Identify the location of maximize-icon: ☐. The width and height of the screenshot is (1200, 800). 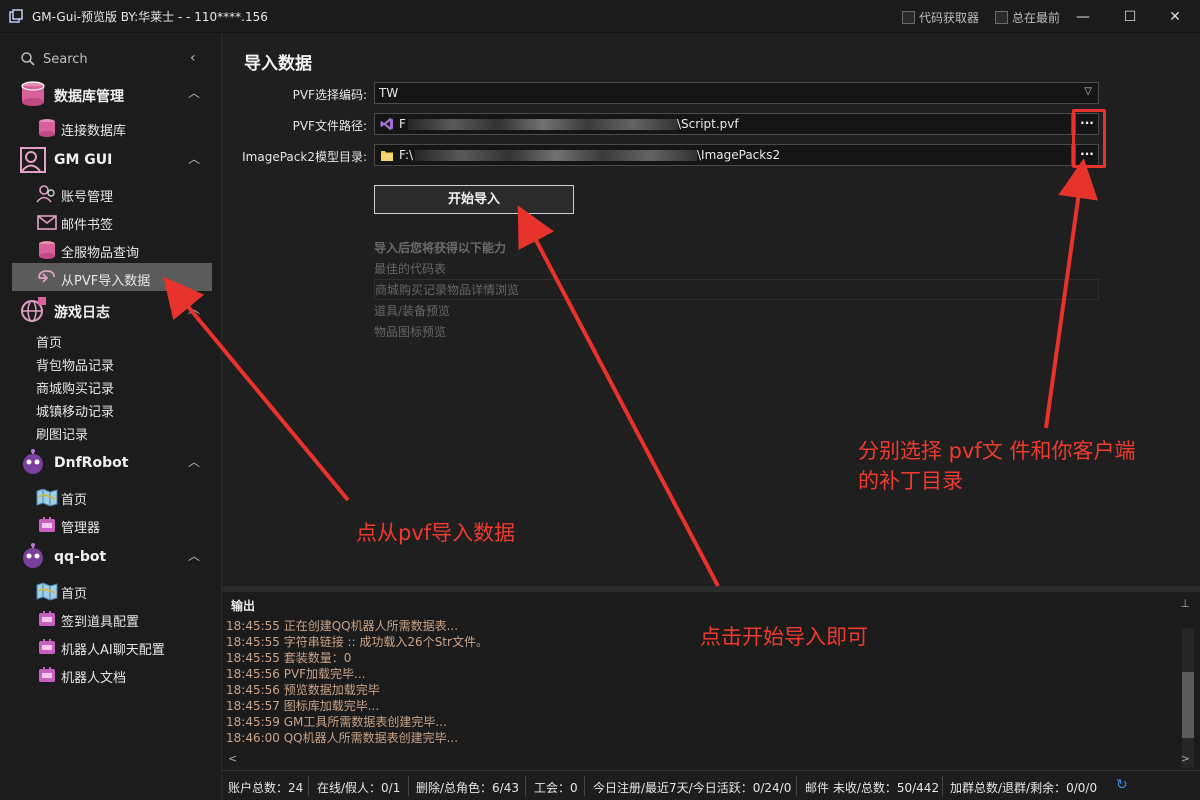
(1130, 16).